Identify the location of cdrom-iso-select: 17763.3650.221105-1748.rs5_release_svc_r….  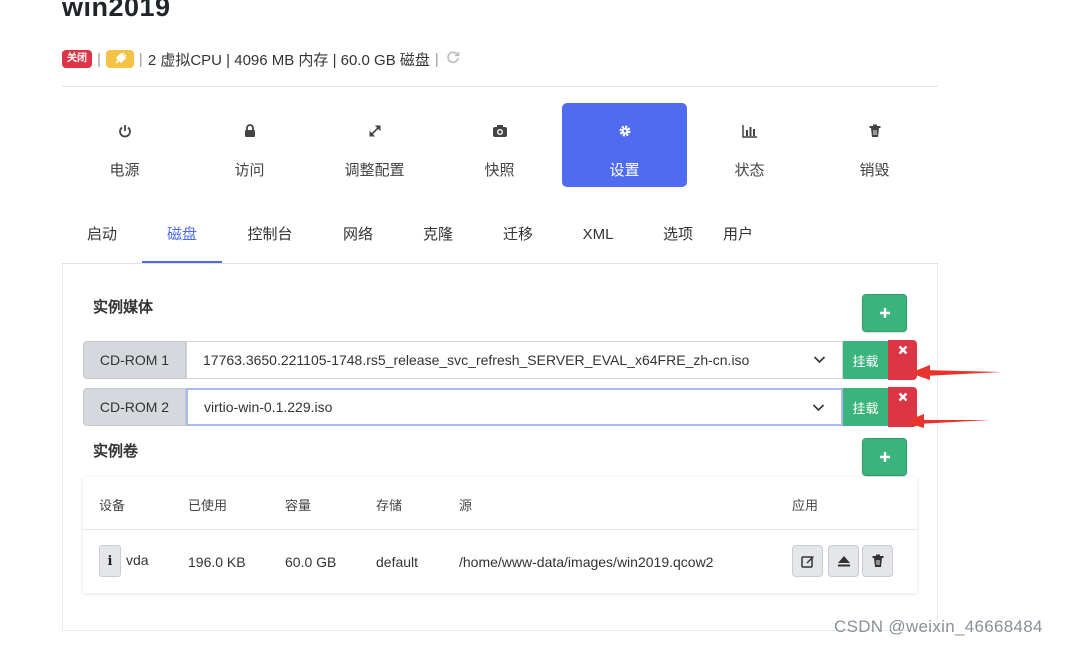
(514, 360).